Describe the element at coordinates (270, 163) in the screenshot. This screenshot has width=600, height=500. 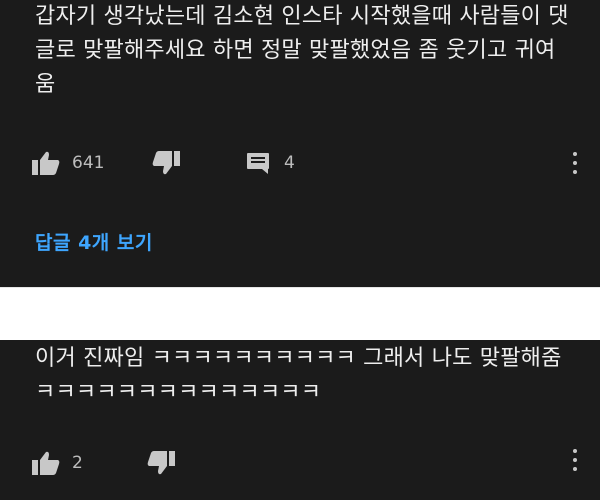
I see `reply-count-button: 4` at that location.